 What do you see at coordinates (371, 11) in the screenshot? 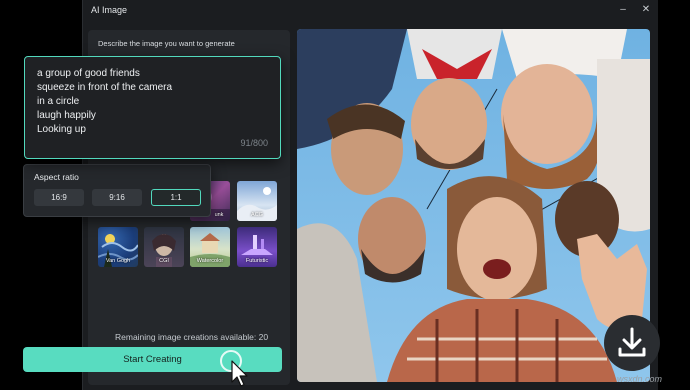
I see `title-bar: AI Image – ✕` at bounding box center [371, 11].